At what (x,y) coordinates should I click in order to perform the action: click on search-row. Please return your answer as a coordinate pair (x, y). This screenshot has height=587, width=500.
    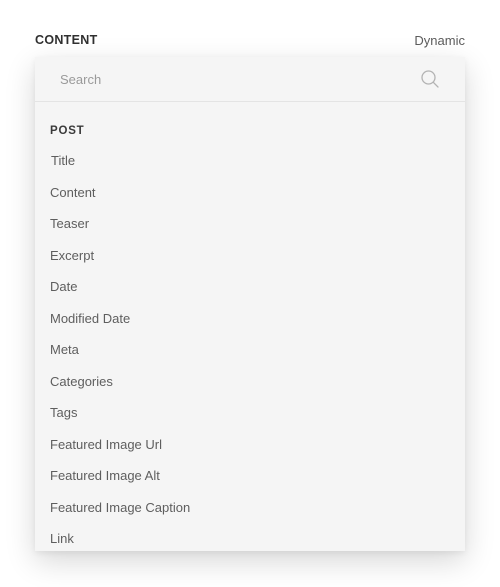
    Looking at the image, I should click on (250, 79).